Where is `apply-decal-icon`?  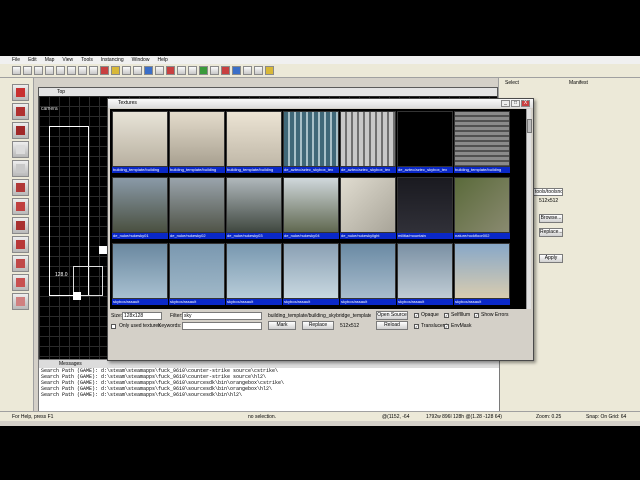
apply-decal-icon is located at coordinates (20, 225).